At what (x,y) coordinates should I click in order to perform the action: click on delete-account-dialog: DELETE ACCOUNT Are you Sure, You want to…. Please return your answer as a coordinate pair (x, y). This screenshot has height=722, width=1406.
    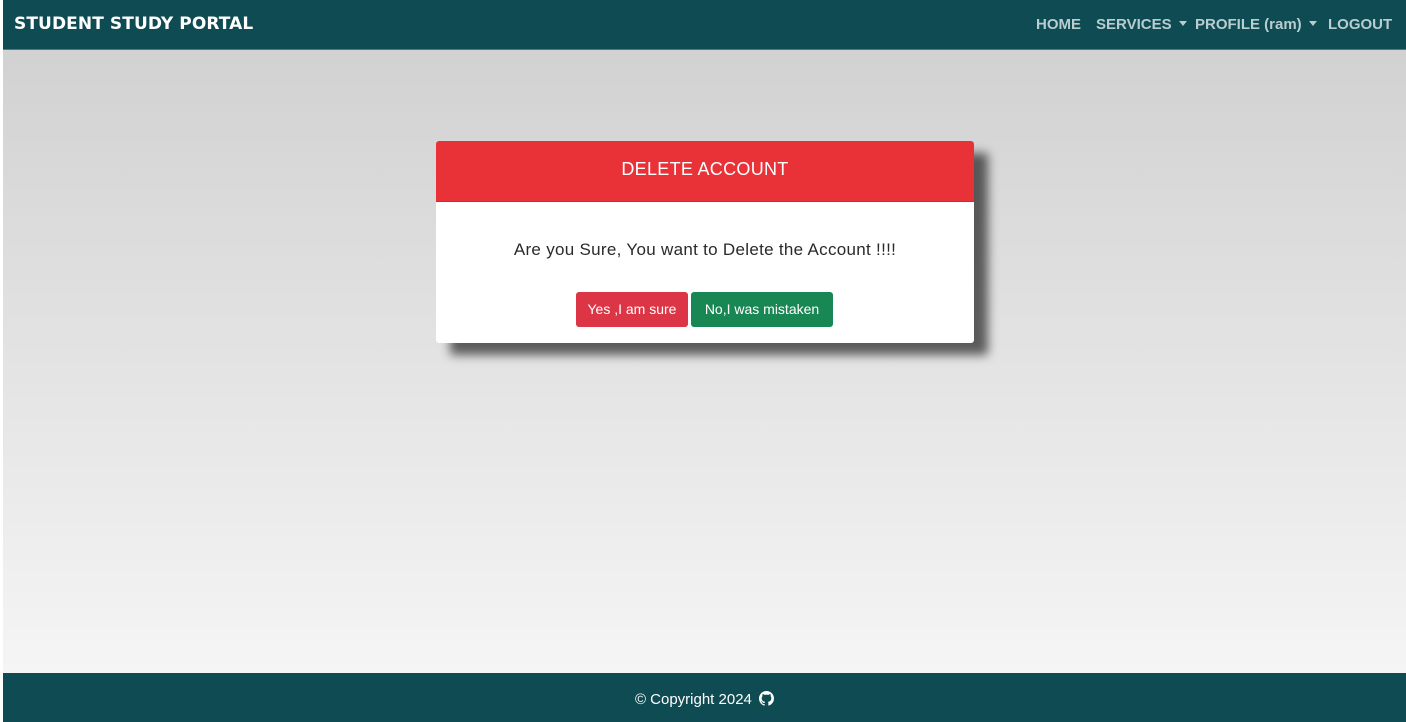
    Looking at the image, I should click on (705, 242).